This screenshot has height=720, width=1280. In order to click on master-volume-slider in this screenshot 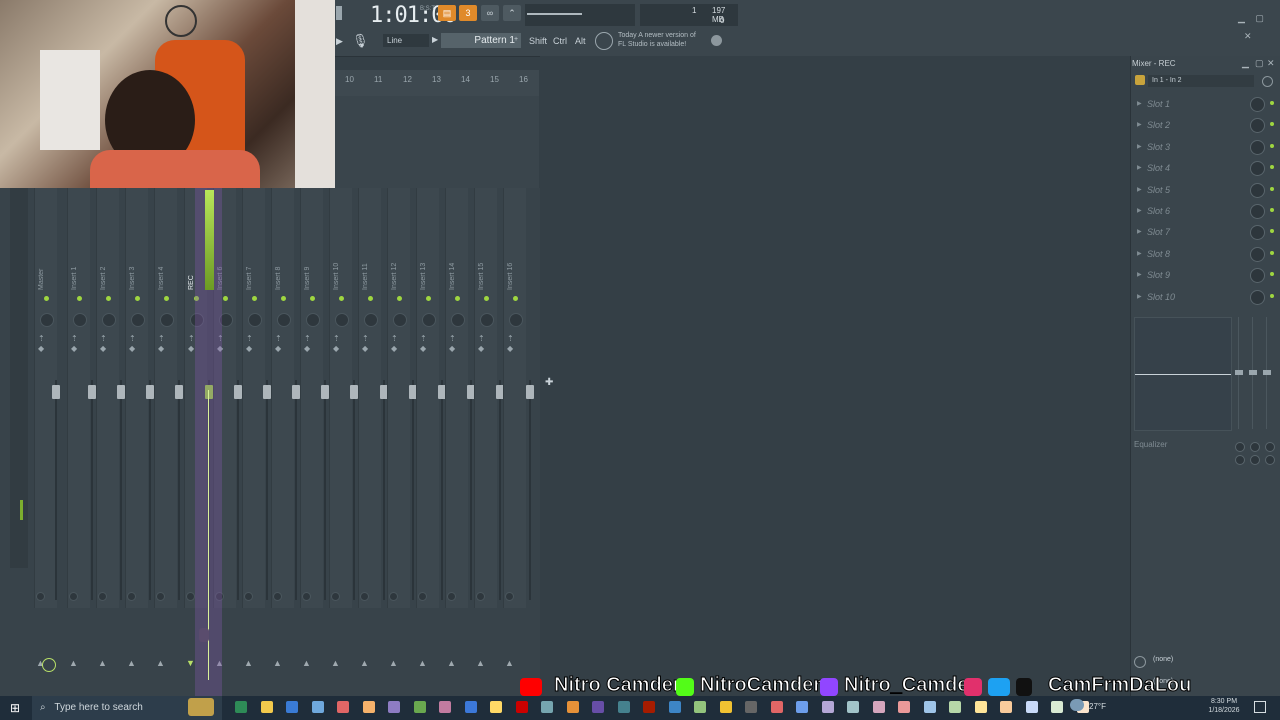, I will do `click(554, 14)`.